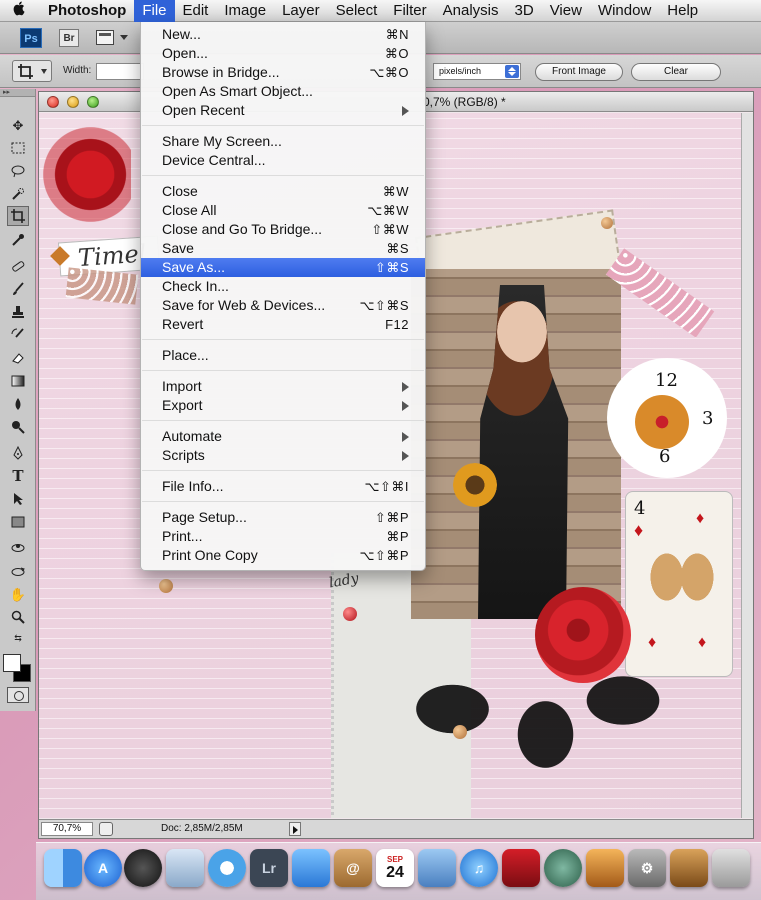  Describe the element at coordinates (120, 71) in the screenshot. I see `width-field` at that location.